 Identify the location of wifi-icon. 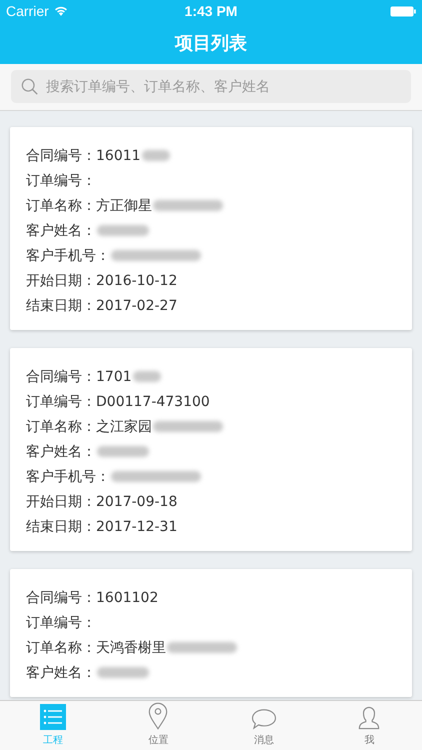
(61, 11).